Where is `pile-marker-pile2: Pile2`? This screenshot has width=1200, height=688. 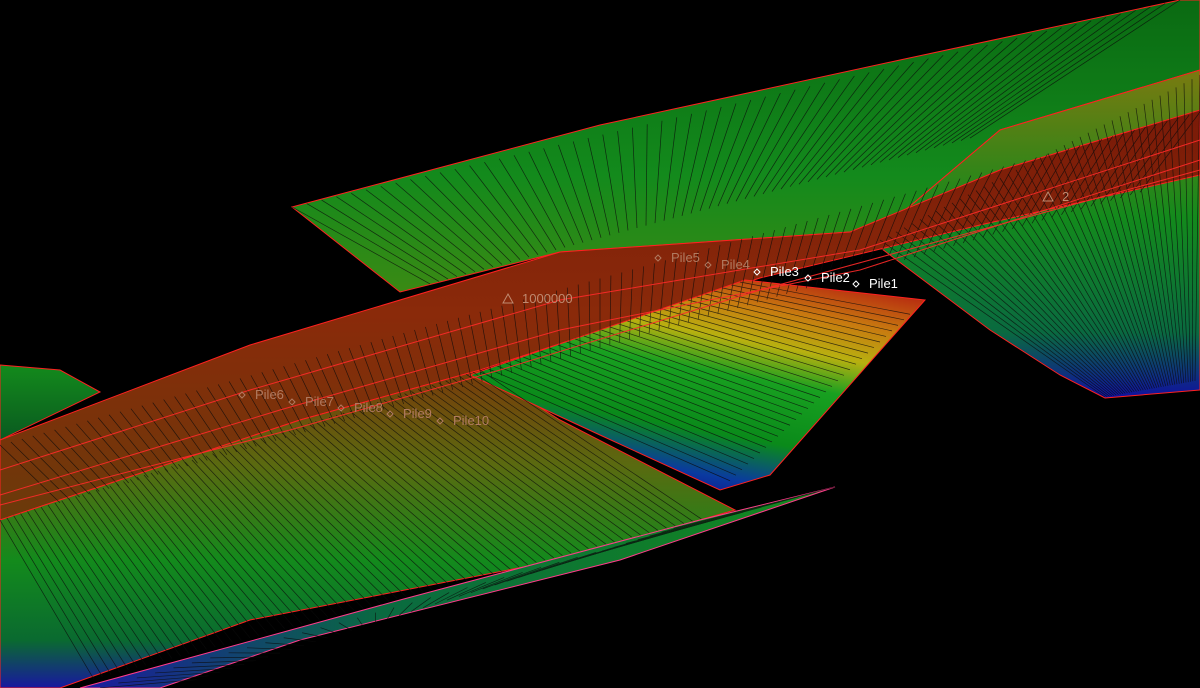
pile-marker-pile2: Pile2 is located at coordinates (827, 277).